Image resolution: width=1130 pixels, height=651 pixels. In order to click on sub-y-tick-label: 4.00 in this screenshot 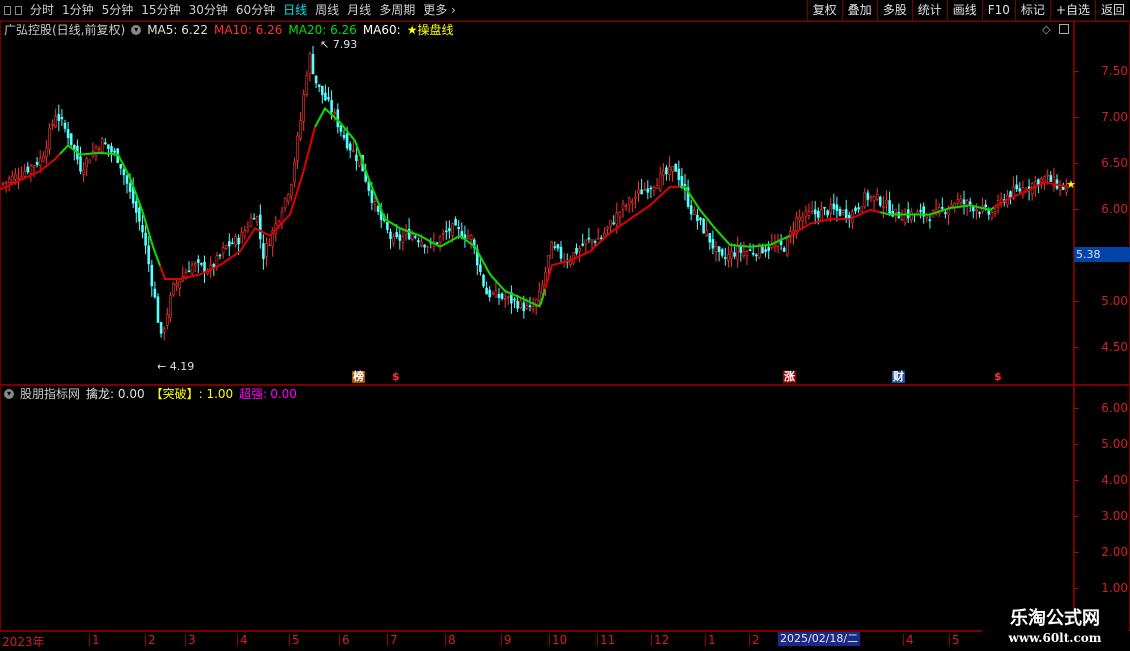, I will do `click(1101, 480)`.